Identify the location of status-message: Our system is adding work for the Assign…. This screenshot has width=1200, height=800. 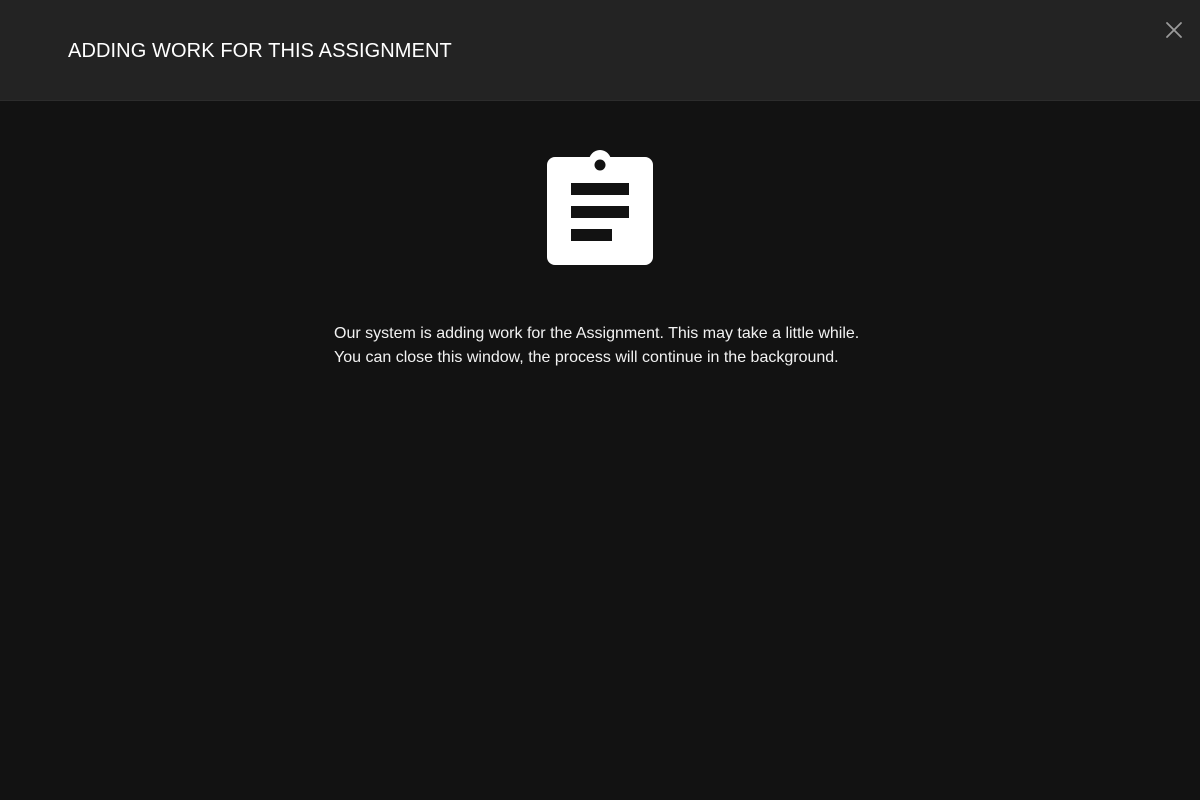
(614, 346).